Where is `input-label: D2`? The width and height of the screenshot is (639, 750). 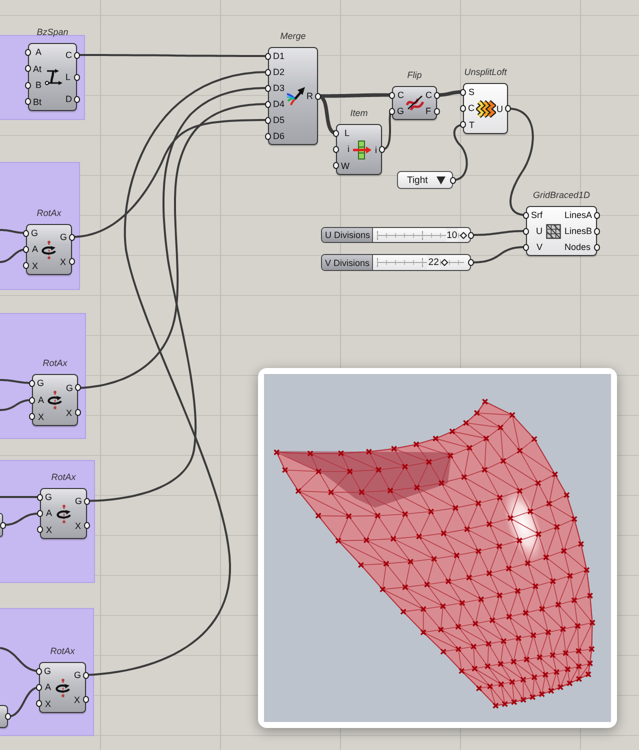 input-label: D2 is located at coordinates (279, 72).